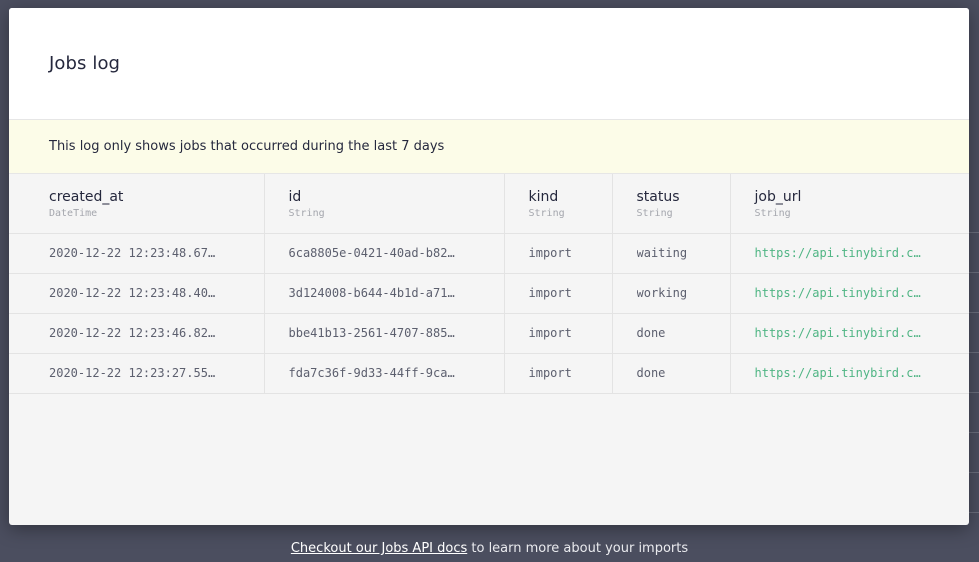 The height and width of the screenshot is (562, 979). I want to click on column-header-job-url: job_url String, so click(849, 204).